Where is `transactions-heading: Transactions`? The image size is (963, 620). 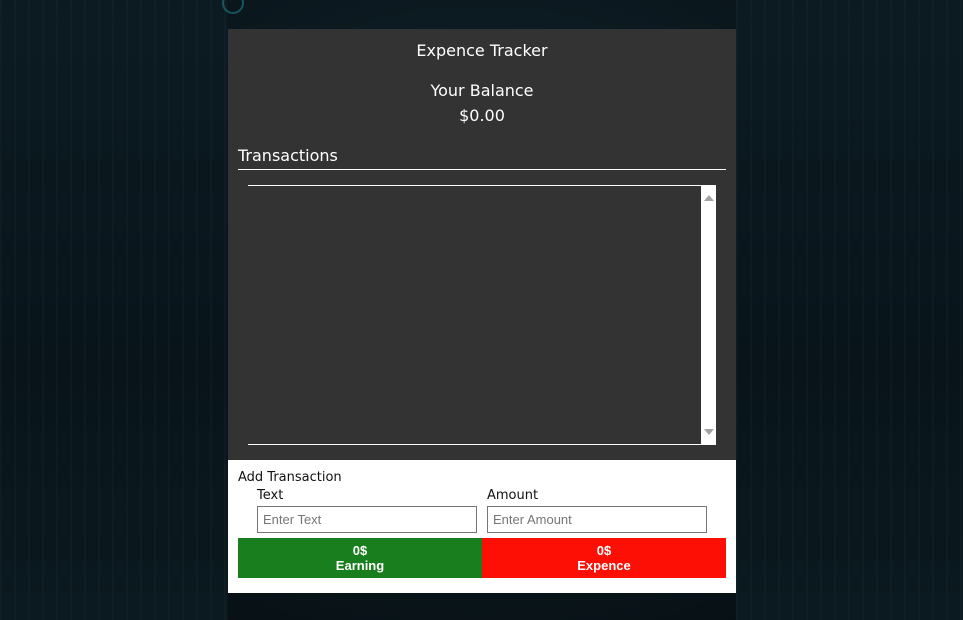 transactions-heading: Transactions is located at coordinates (288, 155).